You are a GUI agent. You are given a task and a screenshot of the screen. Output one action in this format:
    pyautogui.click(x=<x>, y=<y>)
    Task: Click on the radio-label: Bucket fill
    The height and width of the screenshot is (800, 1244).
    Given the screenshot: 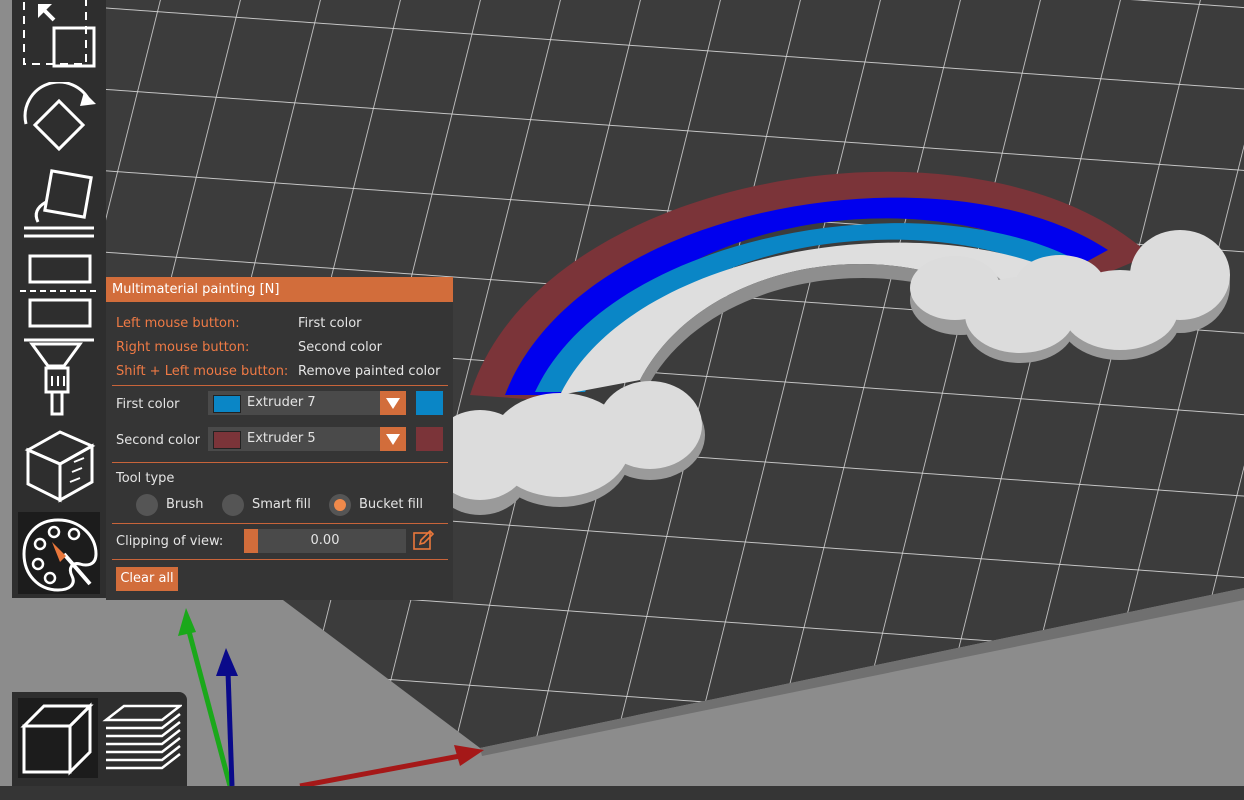 What is the action you would take?
    pyautogui.click(x=391, y=504)
    